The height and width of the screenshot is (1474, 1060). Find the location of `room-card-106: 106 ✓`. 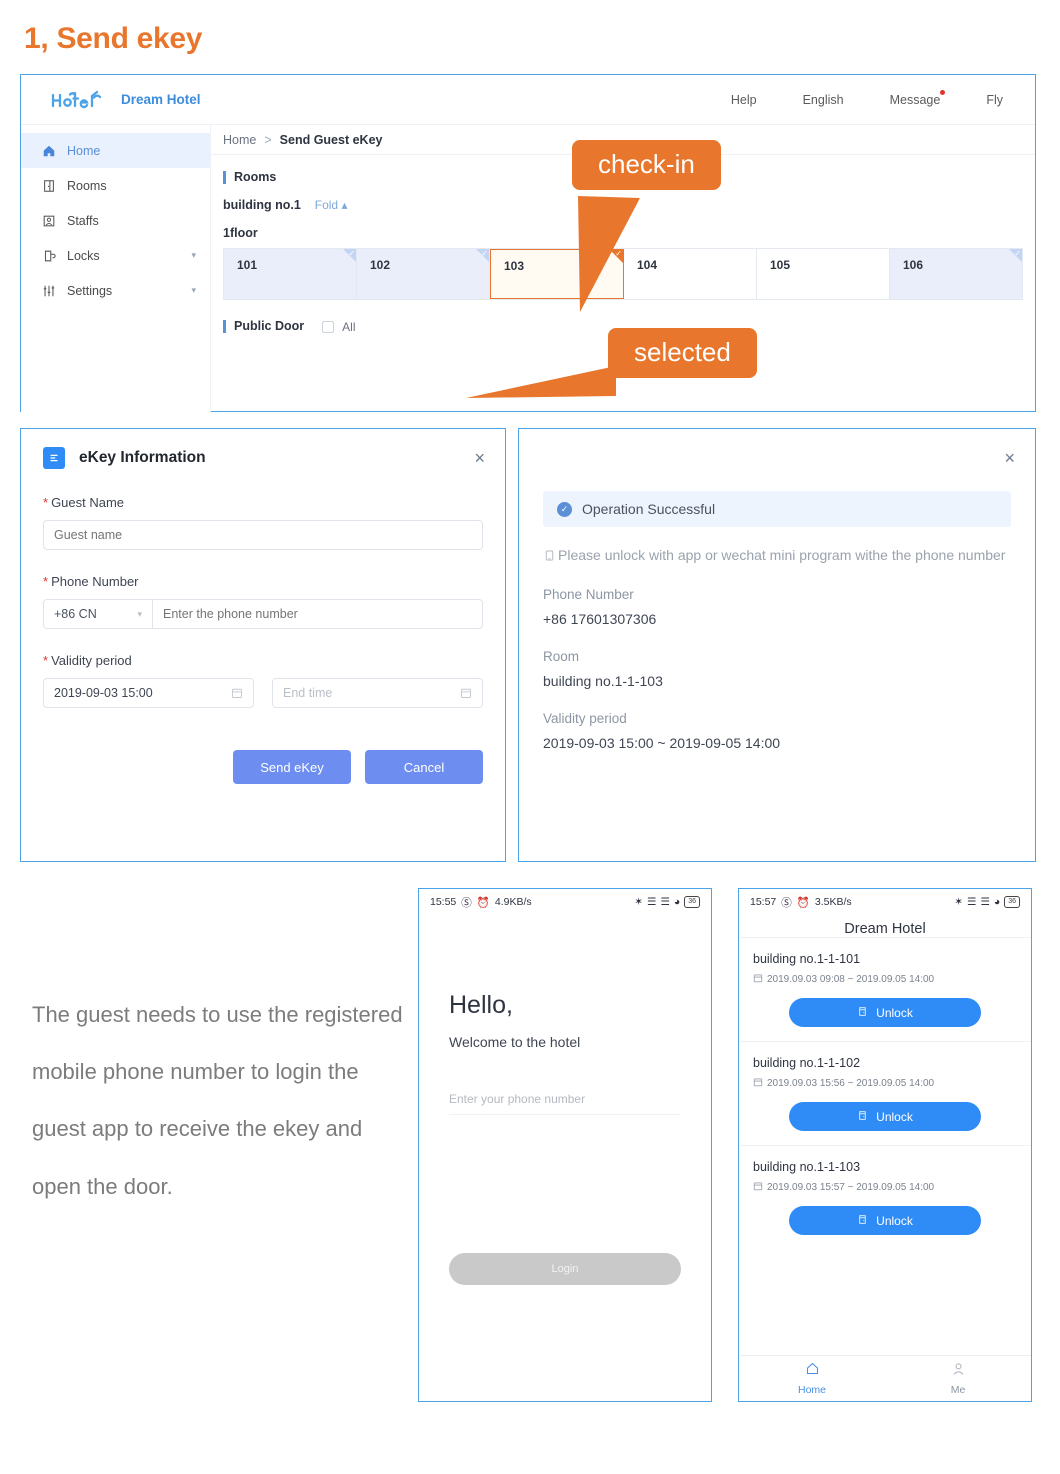

room-card-106: 106 ✓ is located at coordinates (956, 273).